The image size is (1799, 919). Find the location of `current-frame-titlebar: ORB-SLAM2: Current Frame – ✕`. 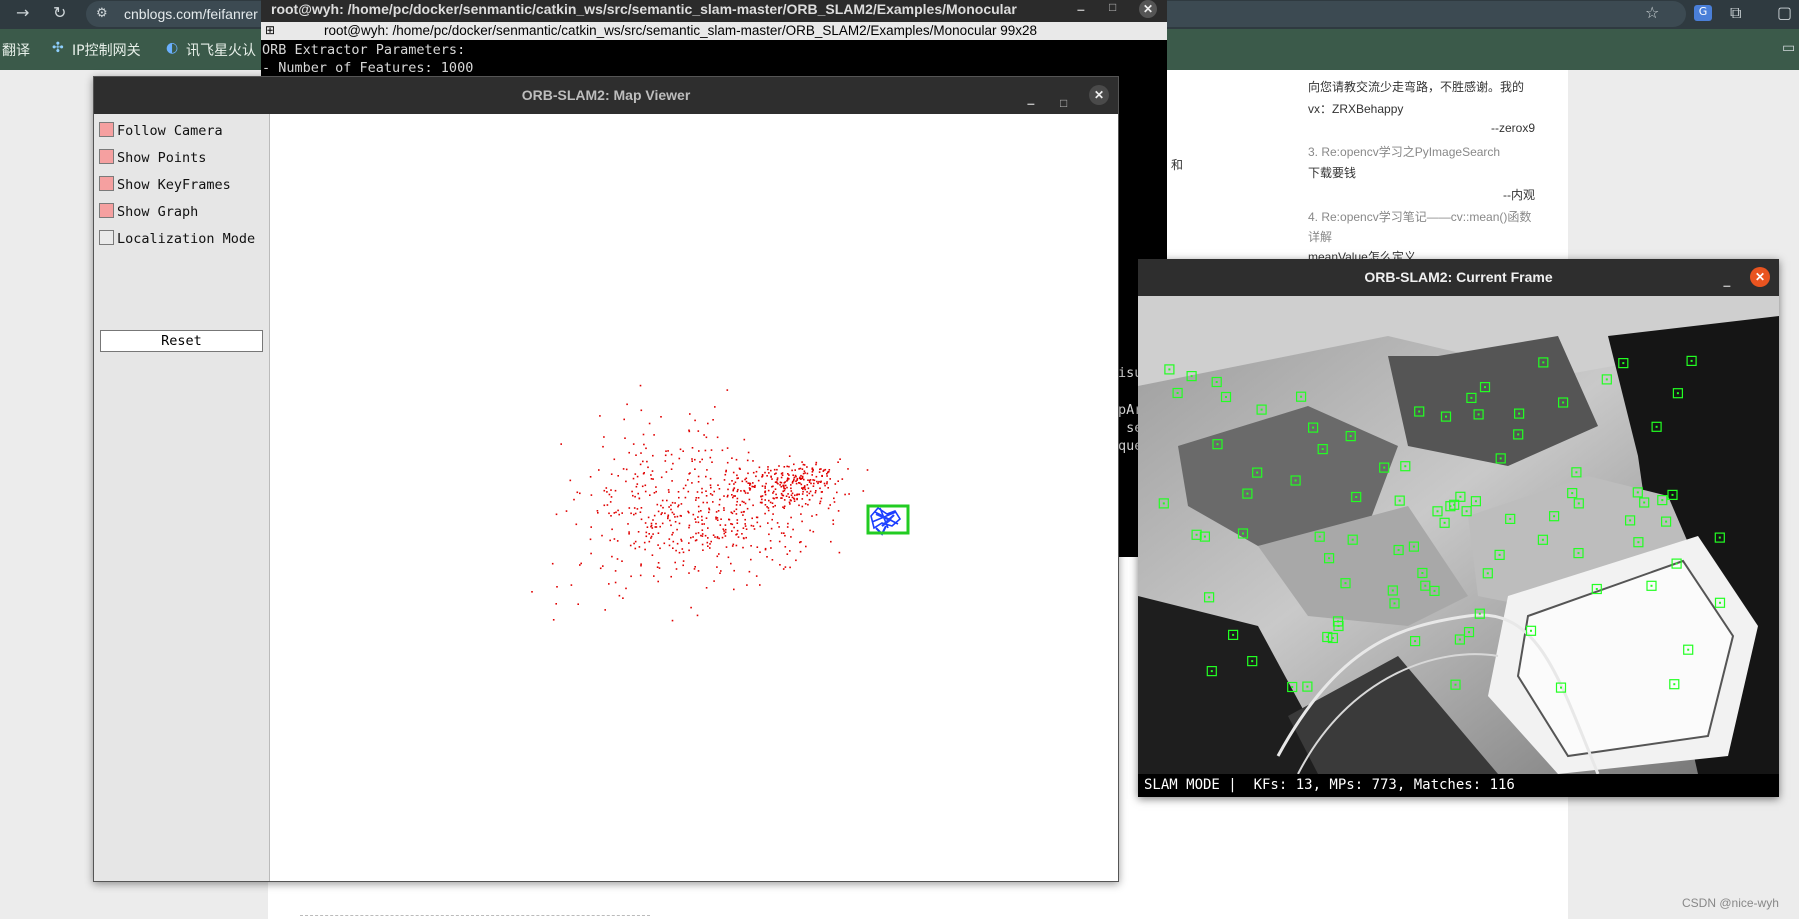

current-frame-titlebar: ORB-SLAM2: Current Frame – ✕ is located at coordinates (1458, 277).